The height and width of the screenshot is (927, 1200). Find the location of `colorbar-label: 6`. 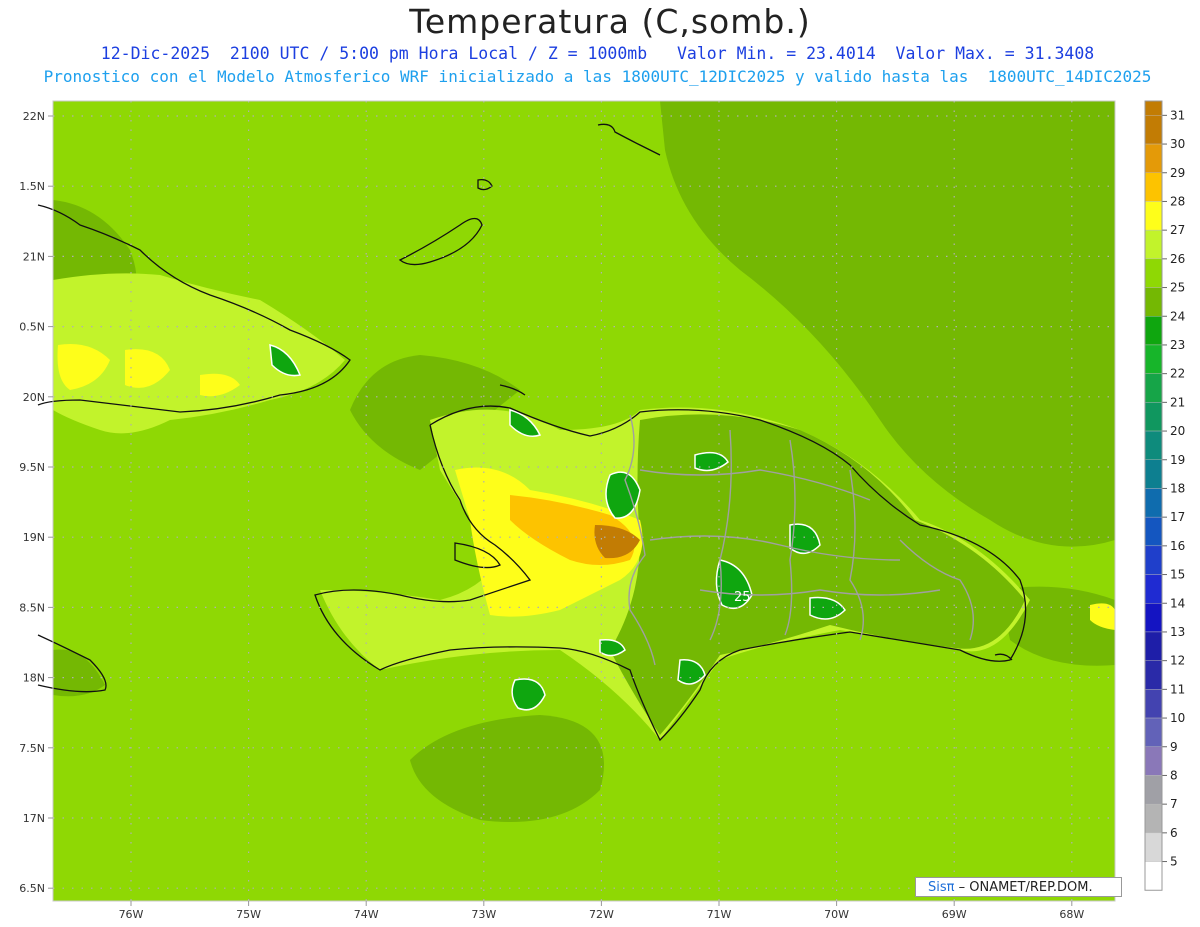

colorbar-label: 6 is located at coordinates (1174, 833).